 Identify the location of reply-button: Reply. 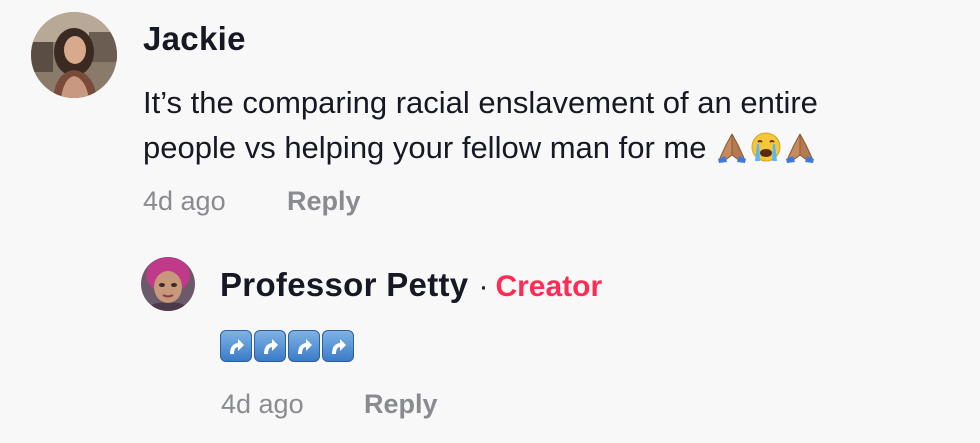
(324, 201).